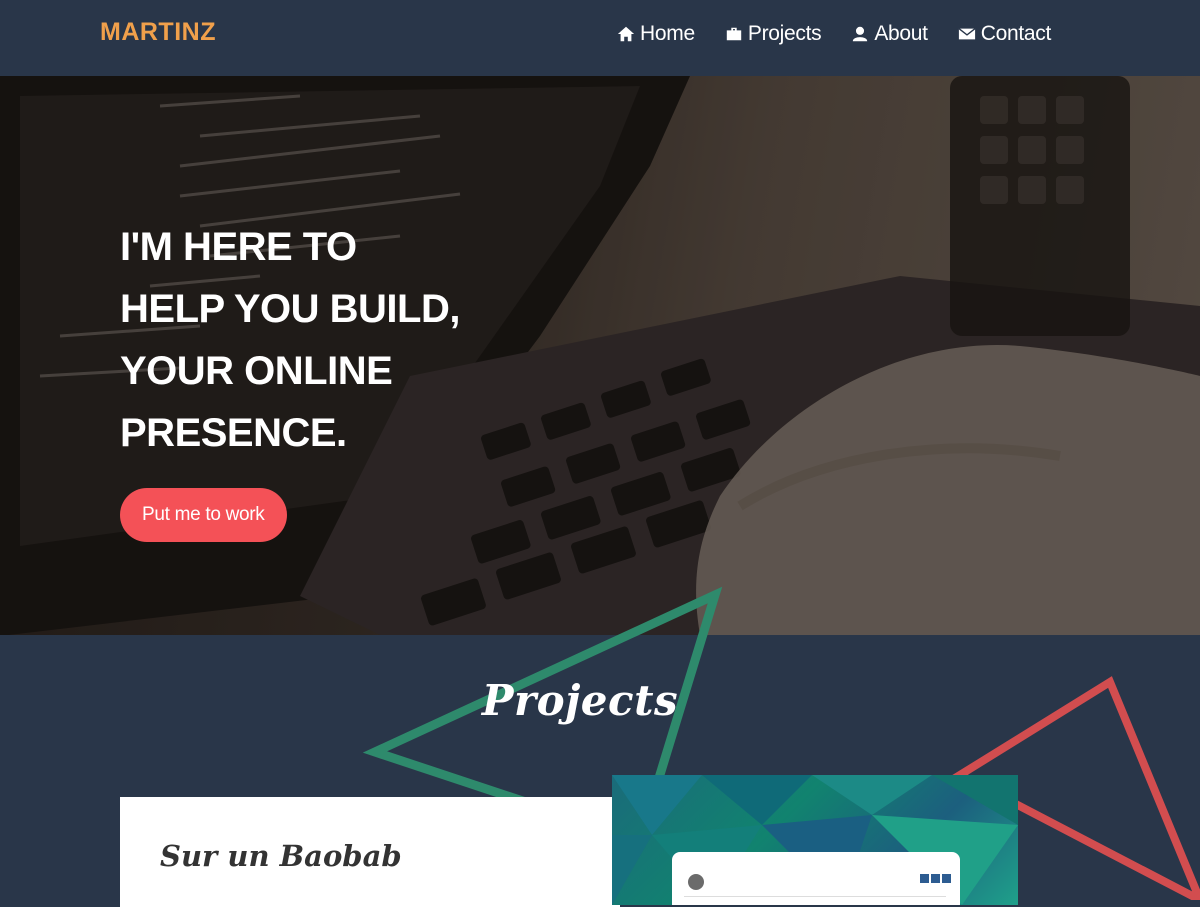 Image resolution: width=1200 pixels, height=907 pixels. What do you see at coordinates (233, 433) in the screenshot?
I see `hero-headline-line: PRESENCE.` at bounding box center [233, 433].